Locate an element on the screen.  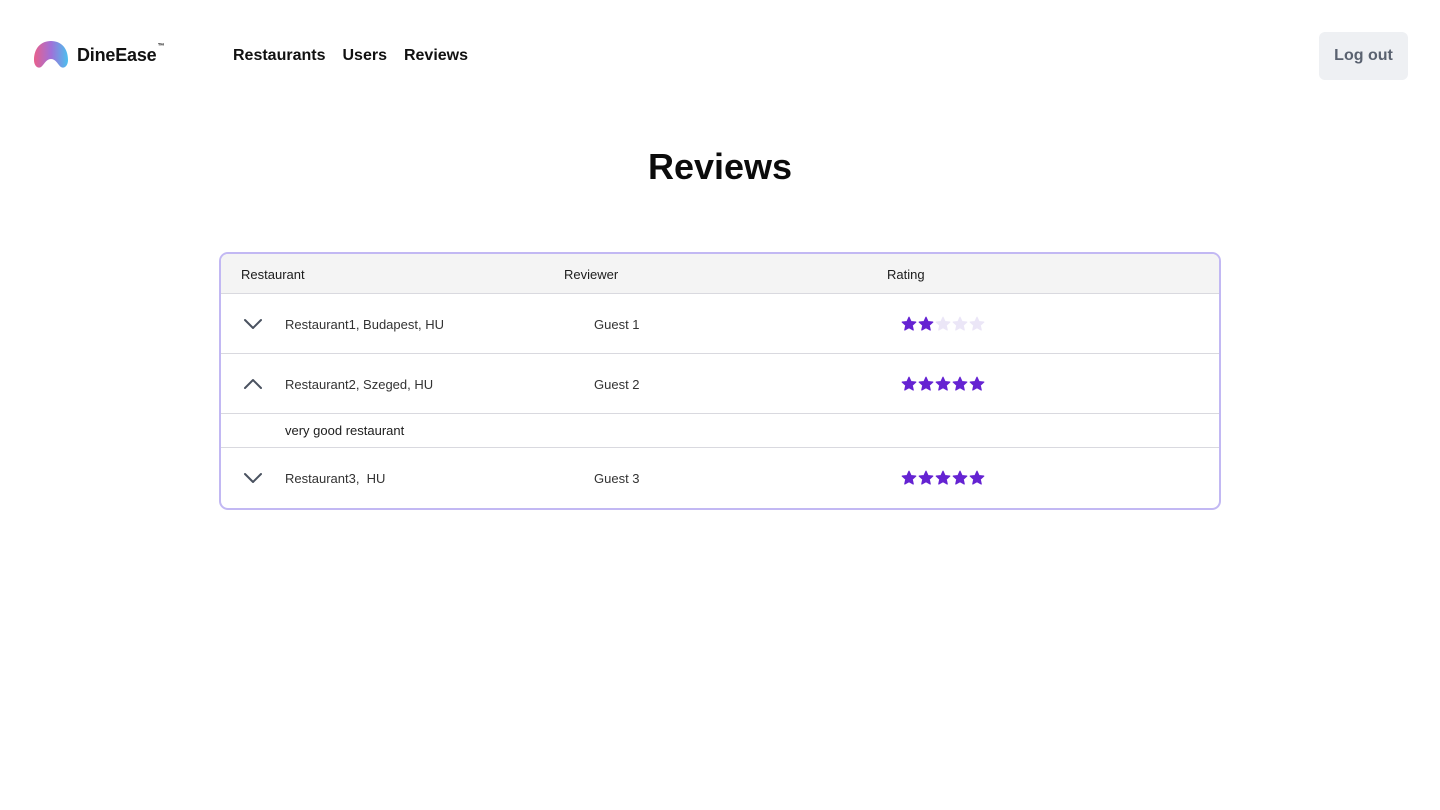
reviewer-cell: Guest 2 is located at coordinates (617, 384).